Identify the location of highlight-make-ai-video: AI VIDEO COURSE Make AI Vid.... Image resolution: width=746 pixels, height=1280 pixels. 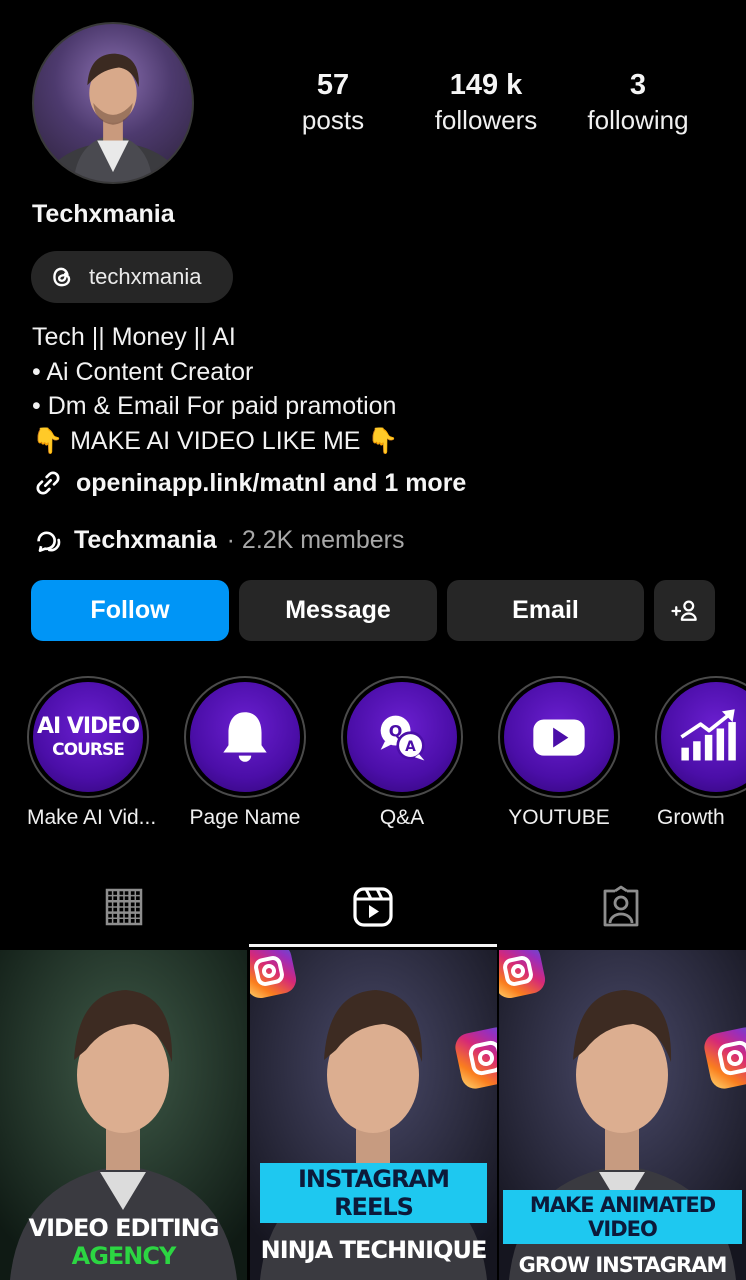
(92, 753).